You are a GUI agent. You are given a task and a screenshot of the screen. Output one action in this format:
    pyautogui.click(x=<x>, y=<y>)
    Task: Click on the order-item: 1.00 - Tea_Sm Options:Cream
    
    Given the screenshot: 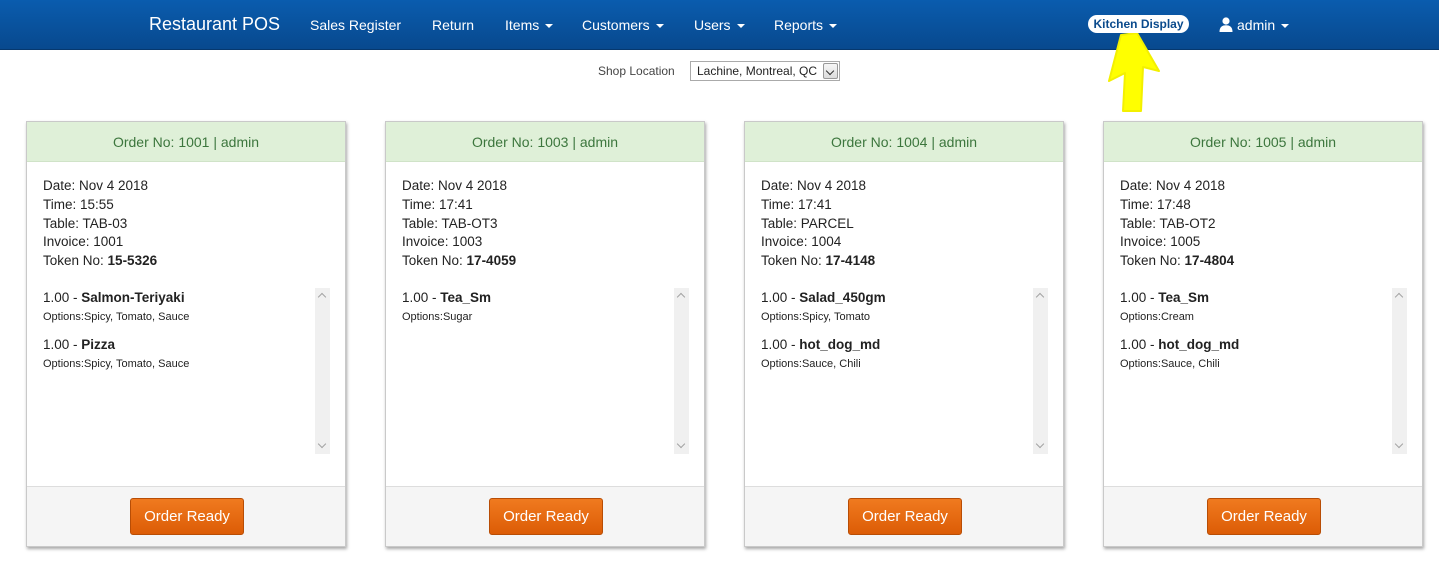 What is the action you would take?
    pyautogui.click(x=1254, y=307)
    